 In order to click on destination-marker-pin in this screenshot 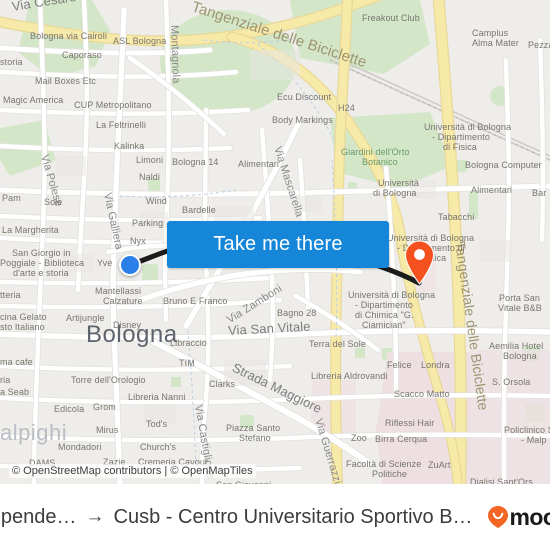, I will do `click(419, 262)`.